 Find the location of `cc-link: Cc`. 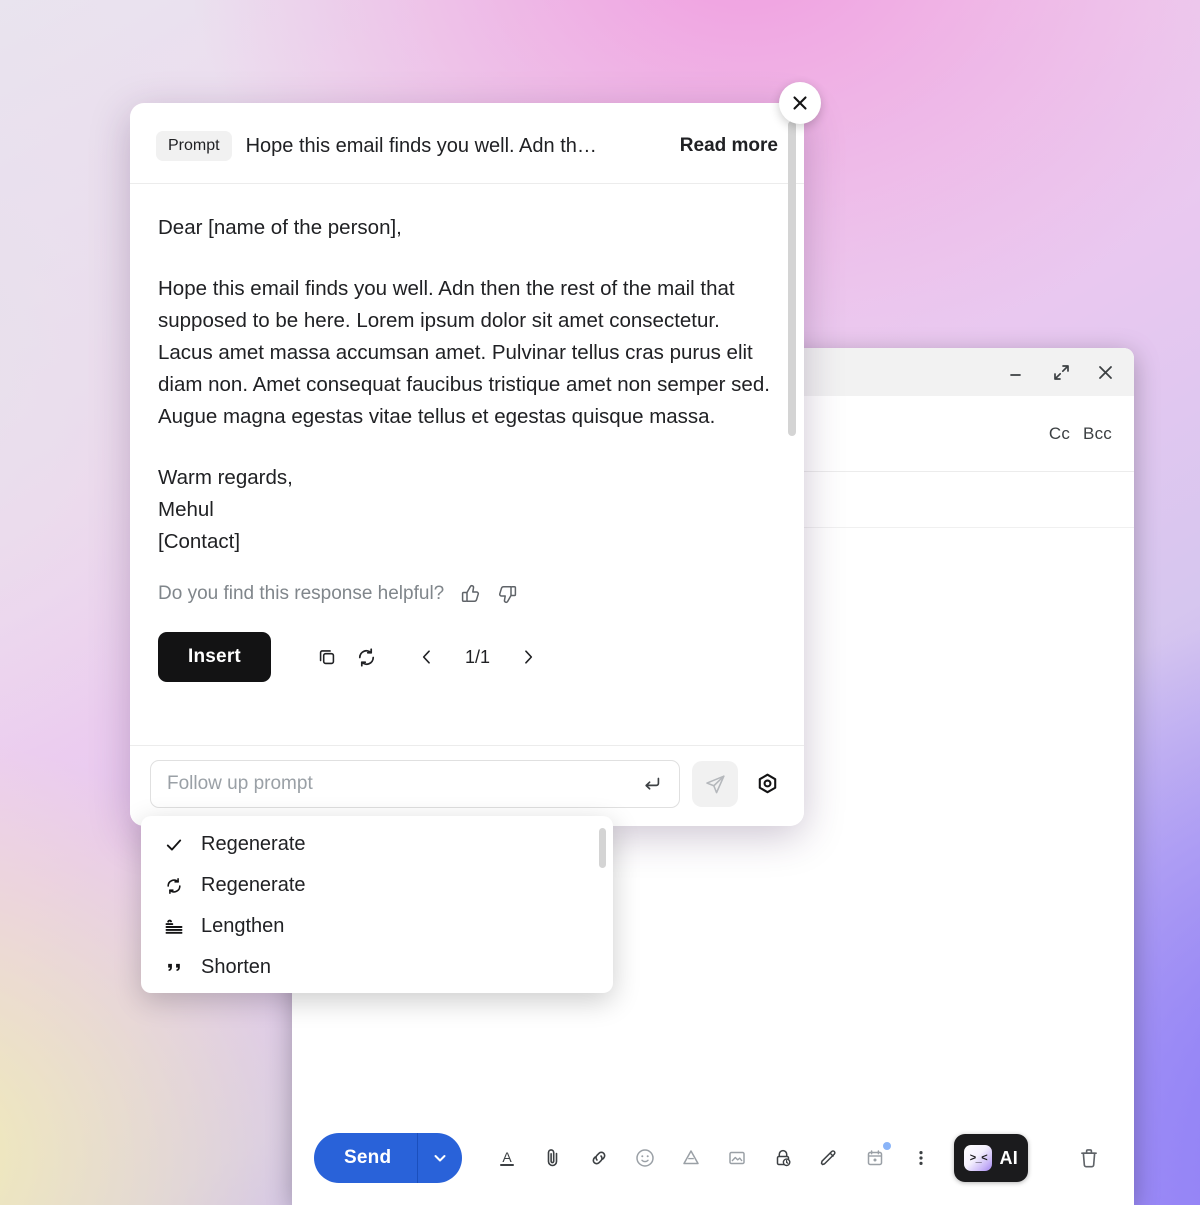

cc-link: Cc is located at coordinates (1059, 434).